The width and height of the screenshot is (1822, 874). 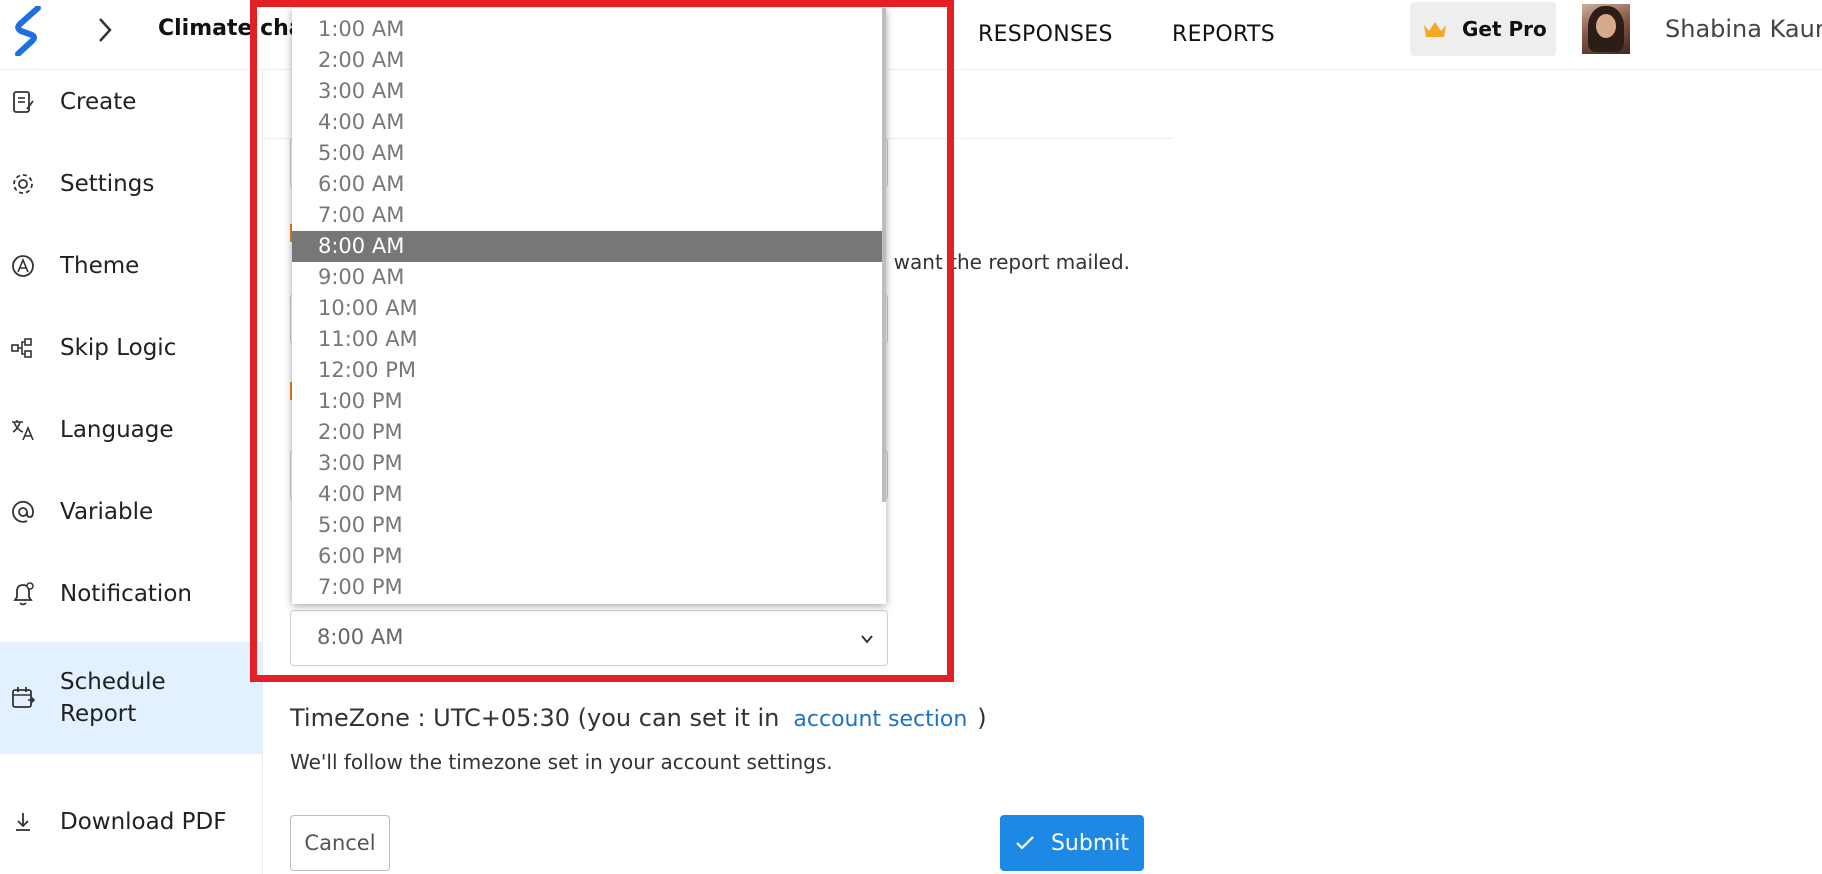 What do you see at coordinates (23, 430) in the screenshot?
I see `translate-icon` at bounding box center [23, 430].